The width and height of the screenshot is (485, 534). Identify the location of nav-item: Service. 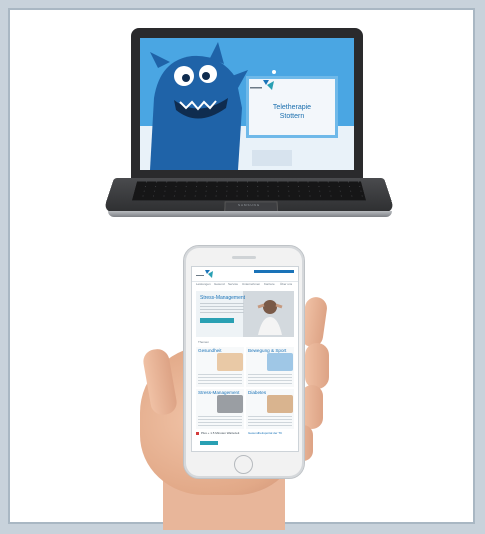
(233, 284).